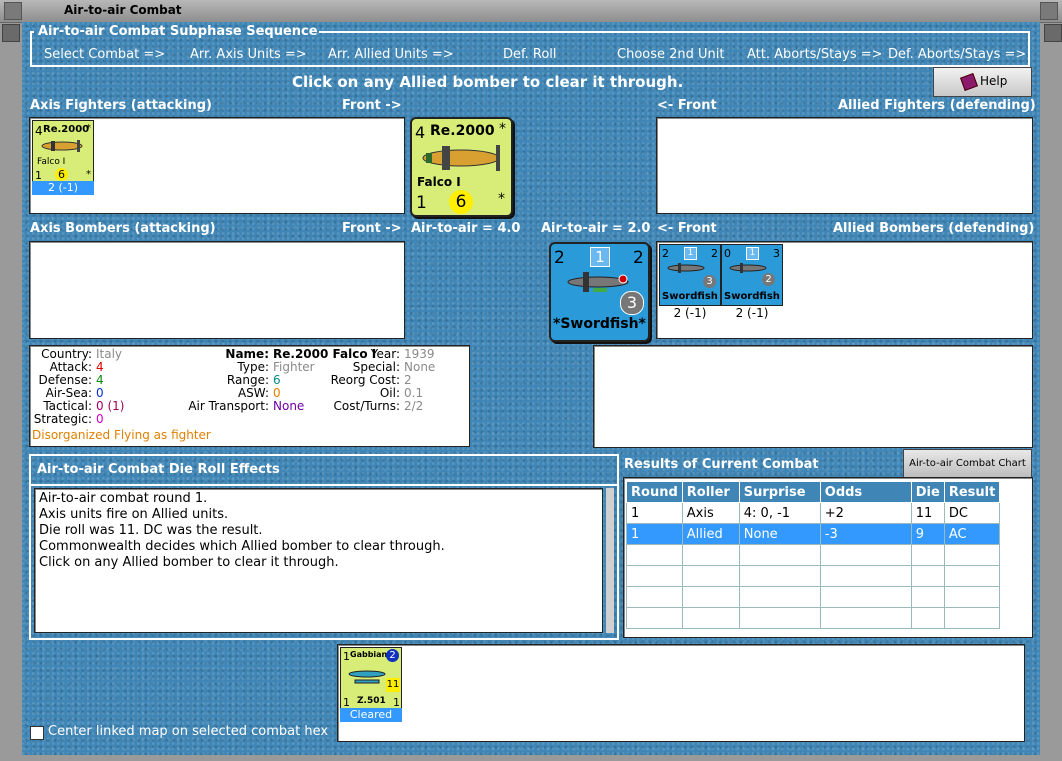 The width and height of the screenshot is (1062, 761). Describe the element at coordinates (391, 54) in the screenshot. I see `seq-arr-allied: Arr. Allied Units =>` at that location.